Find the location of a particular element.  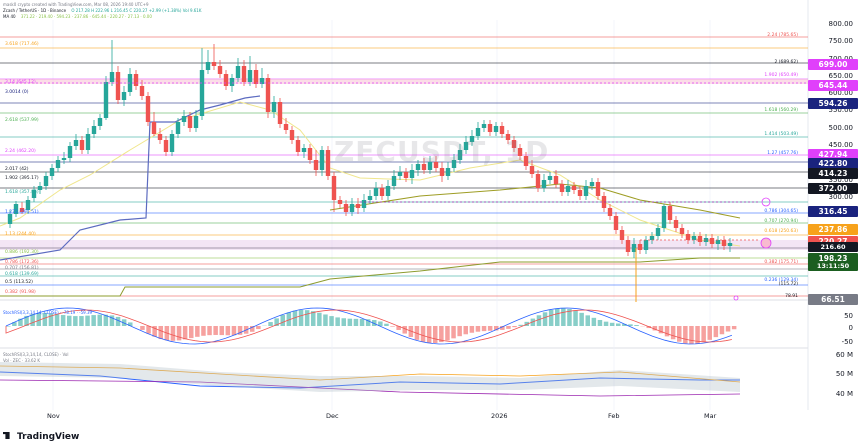

fib-label-right: (115.72) is located at coordinates (788, 284).